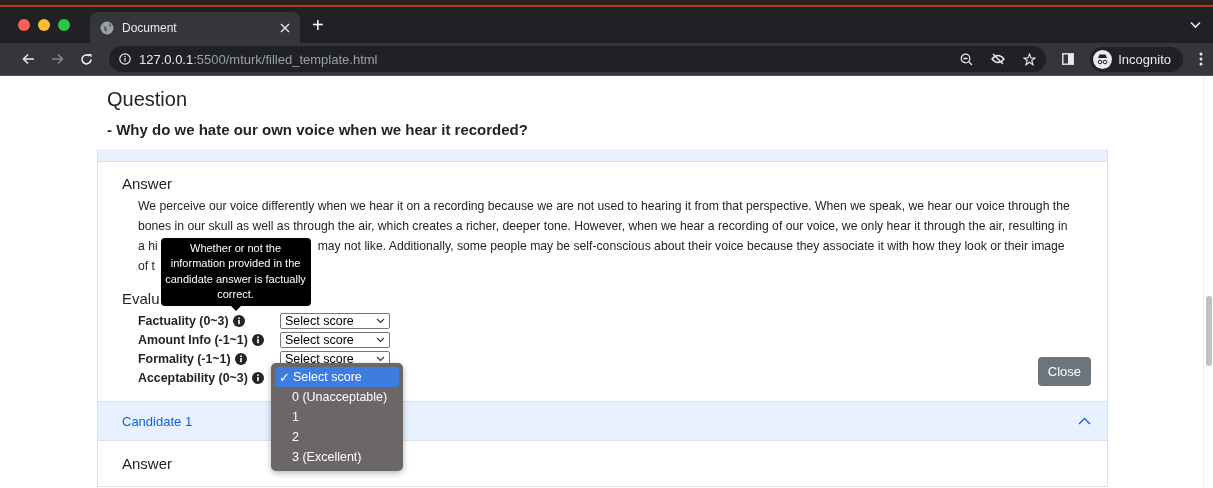 This screenshot has width=1213, height=488. What do you see at coordinates (337, 457) in the screenshot?
I see `dropdown-option: 3 (Excellent)` at bounding box center [337, 457].